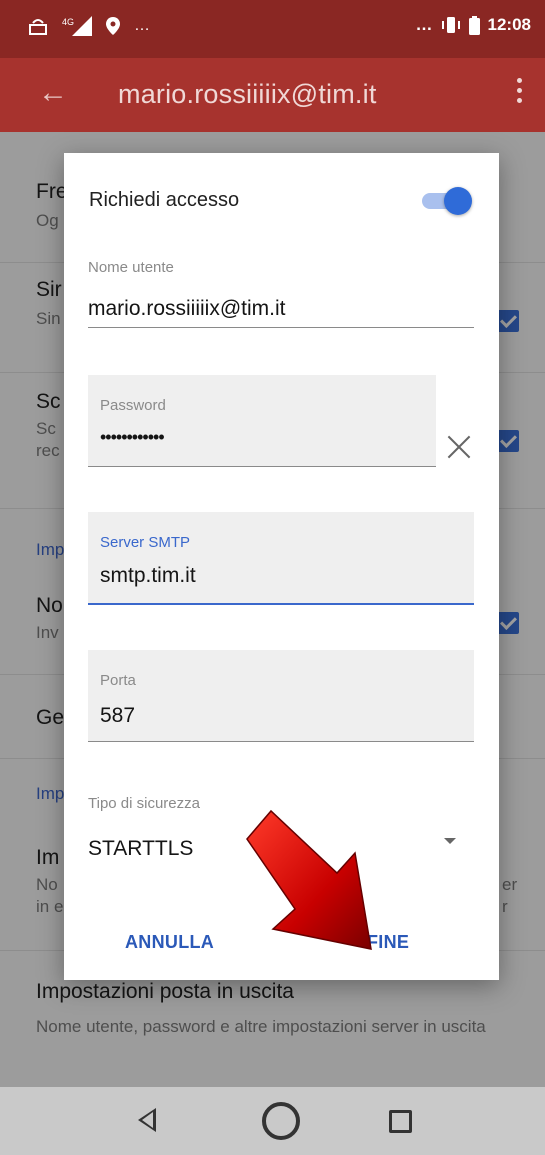 This screenshot has height=1155, width=545. I want to click on battery-icon, so click(474, 25).